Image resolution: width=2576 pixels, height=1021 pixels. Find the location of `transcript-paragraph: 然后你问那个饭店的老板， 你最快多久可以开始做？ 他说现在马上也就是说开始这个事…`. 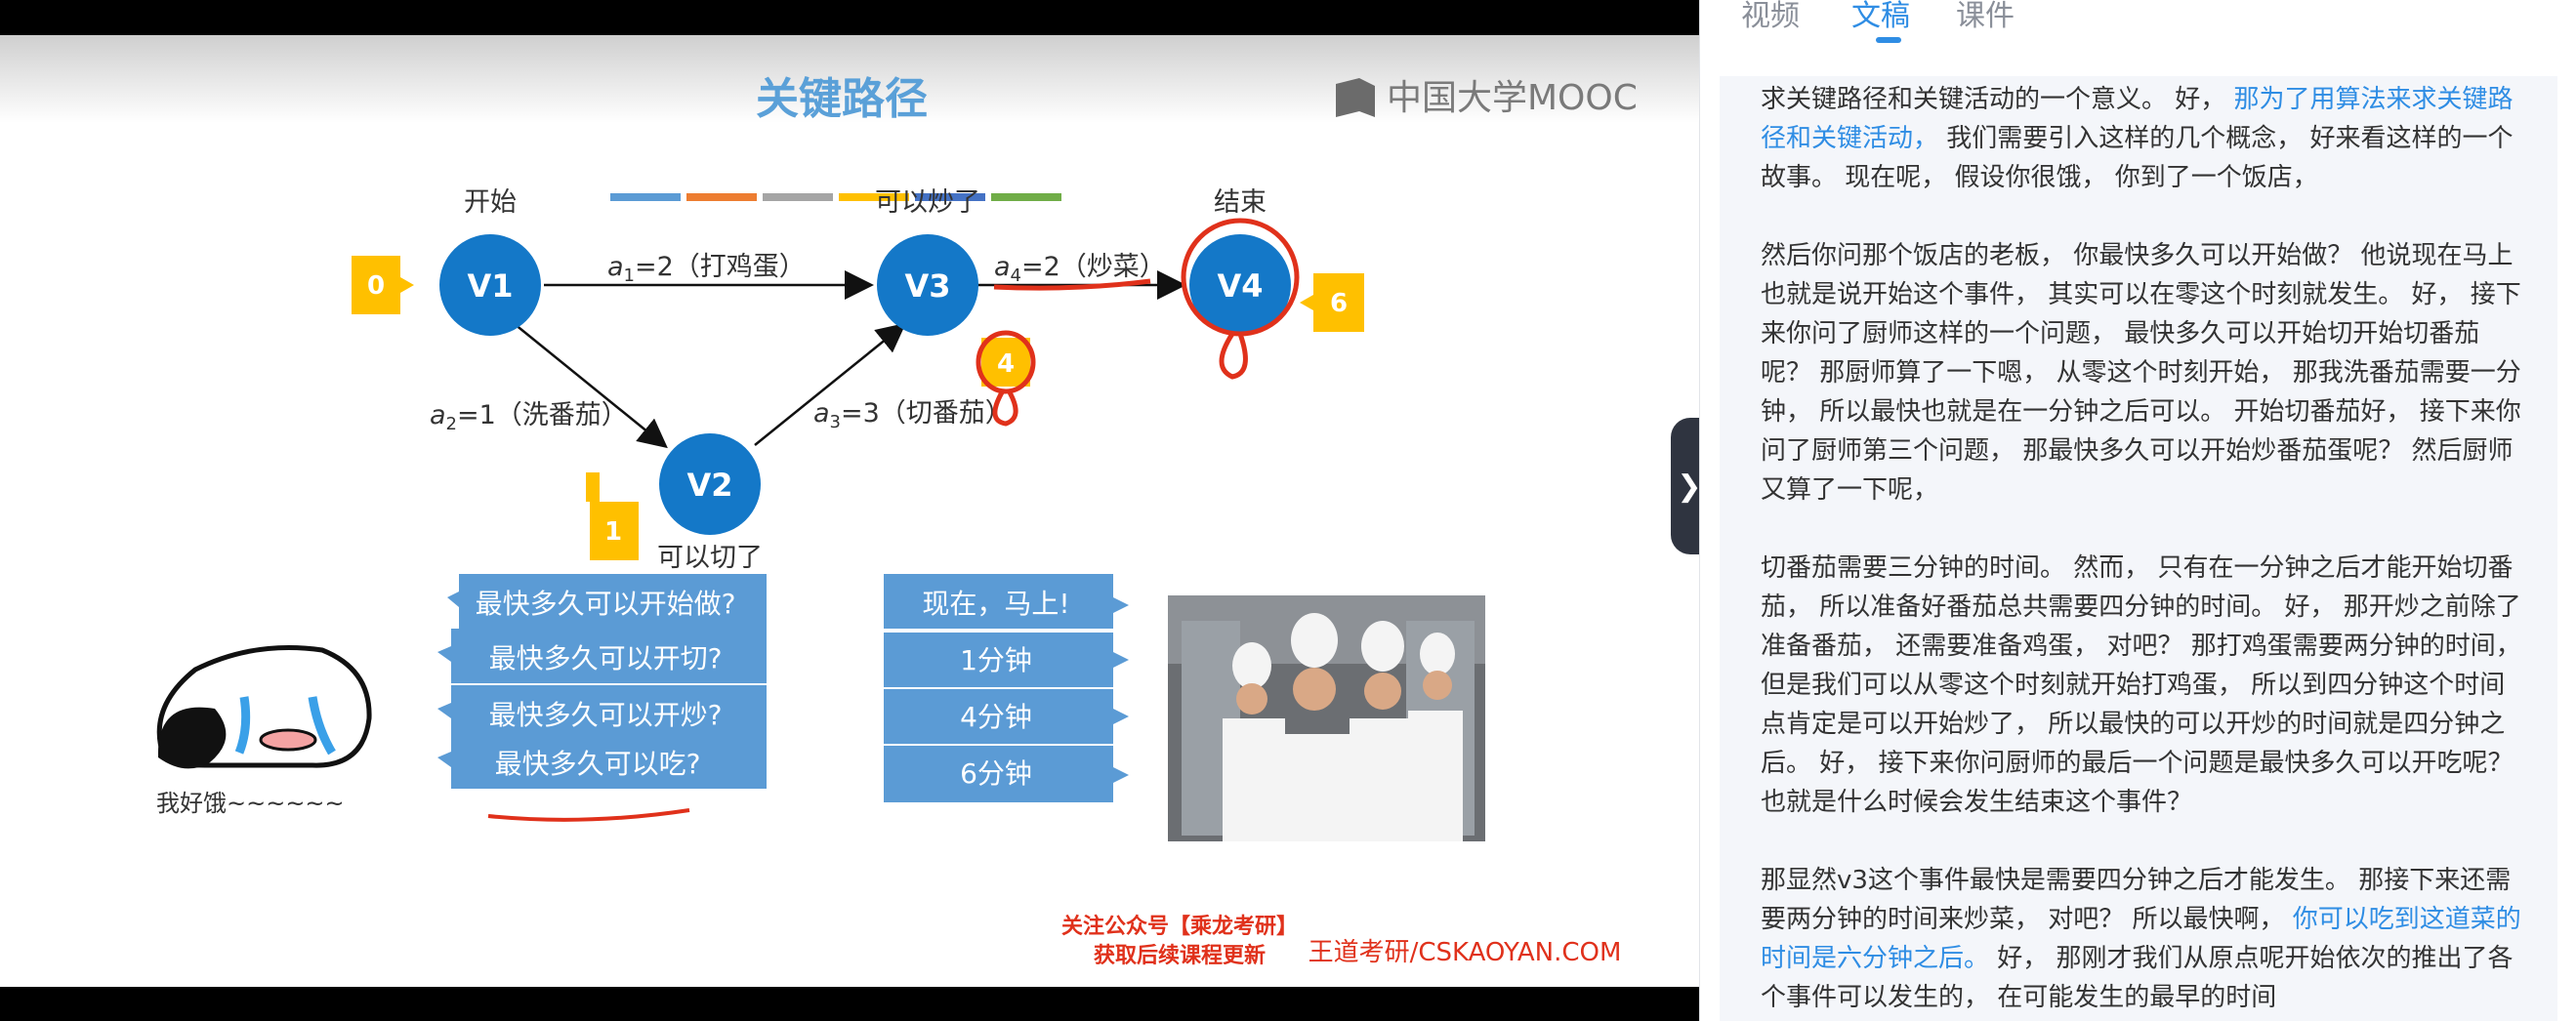

transcript-paragraph: 然后你问那个饭店的老板， 你最快多久可以开始做？ 他说现在马上也就是说开始这个事… is located at coordinates (2139, 373).